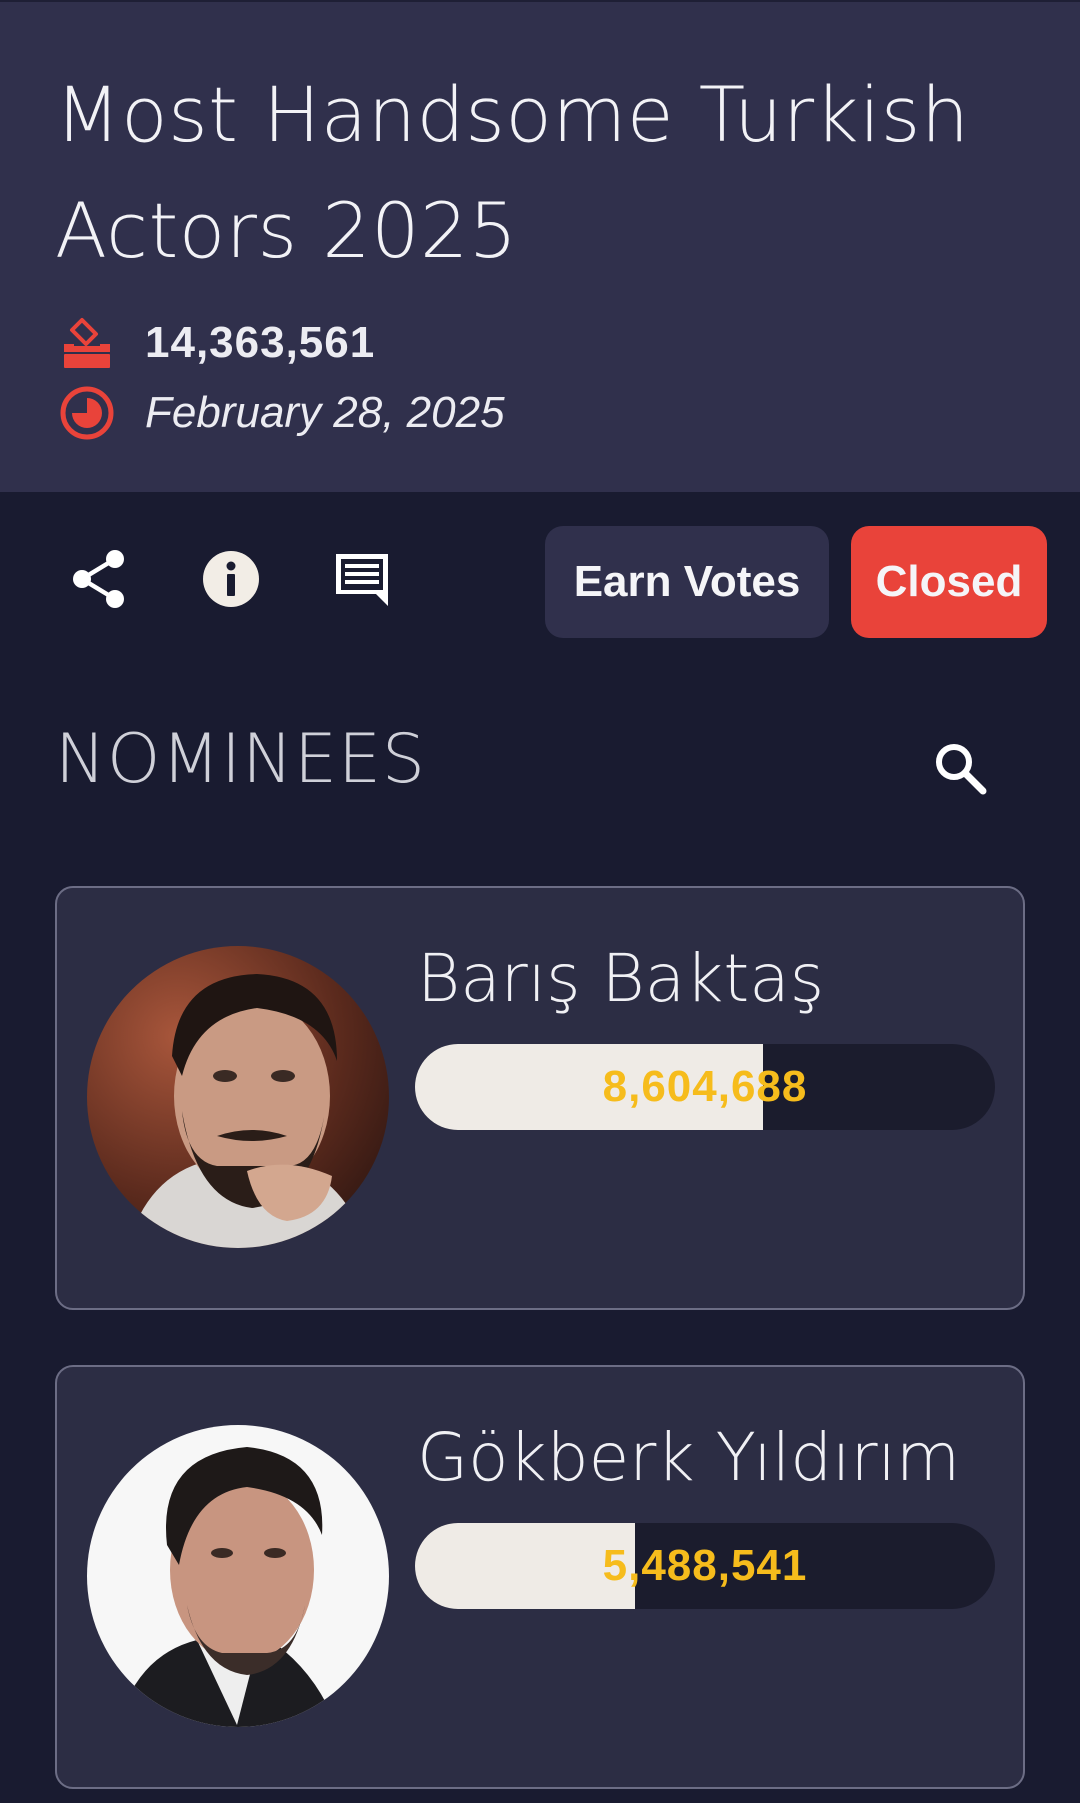  Describe the element at coordinates (960, 768) in the screenshot. I see `search-icon` at that location.